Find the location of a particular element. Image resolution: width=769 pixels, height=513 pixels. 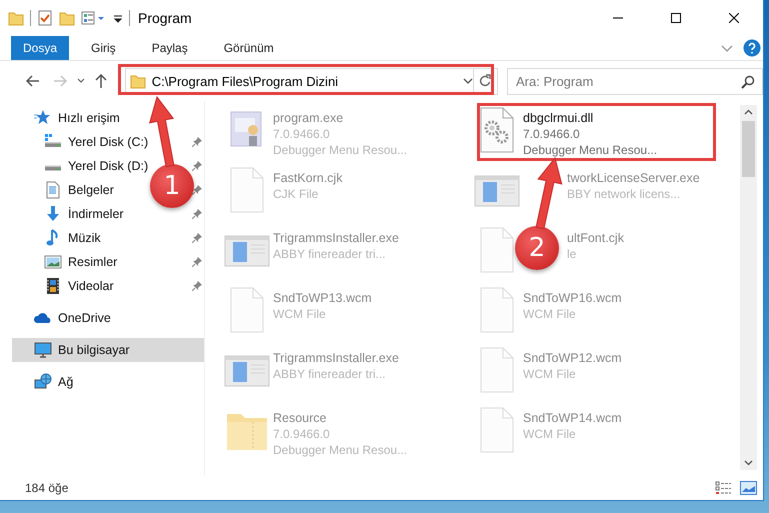

nav-item: Yerel Disk (D:) is located at coordinates (76, 166).